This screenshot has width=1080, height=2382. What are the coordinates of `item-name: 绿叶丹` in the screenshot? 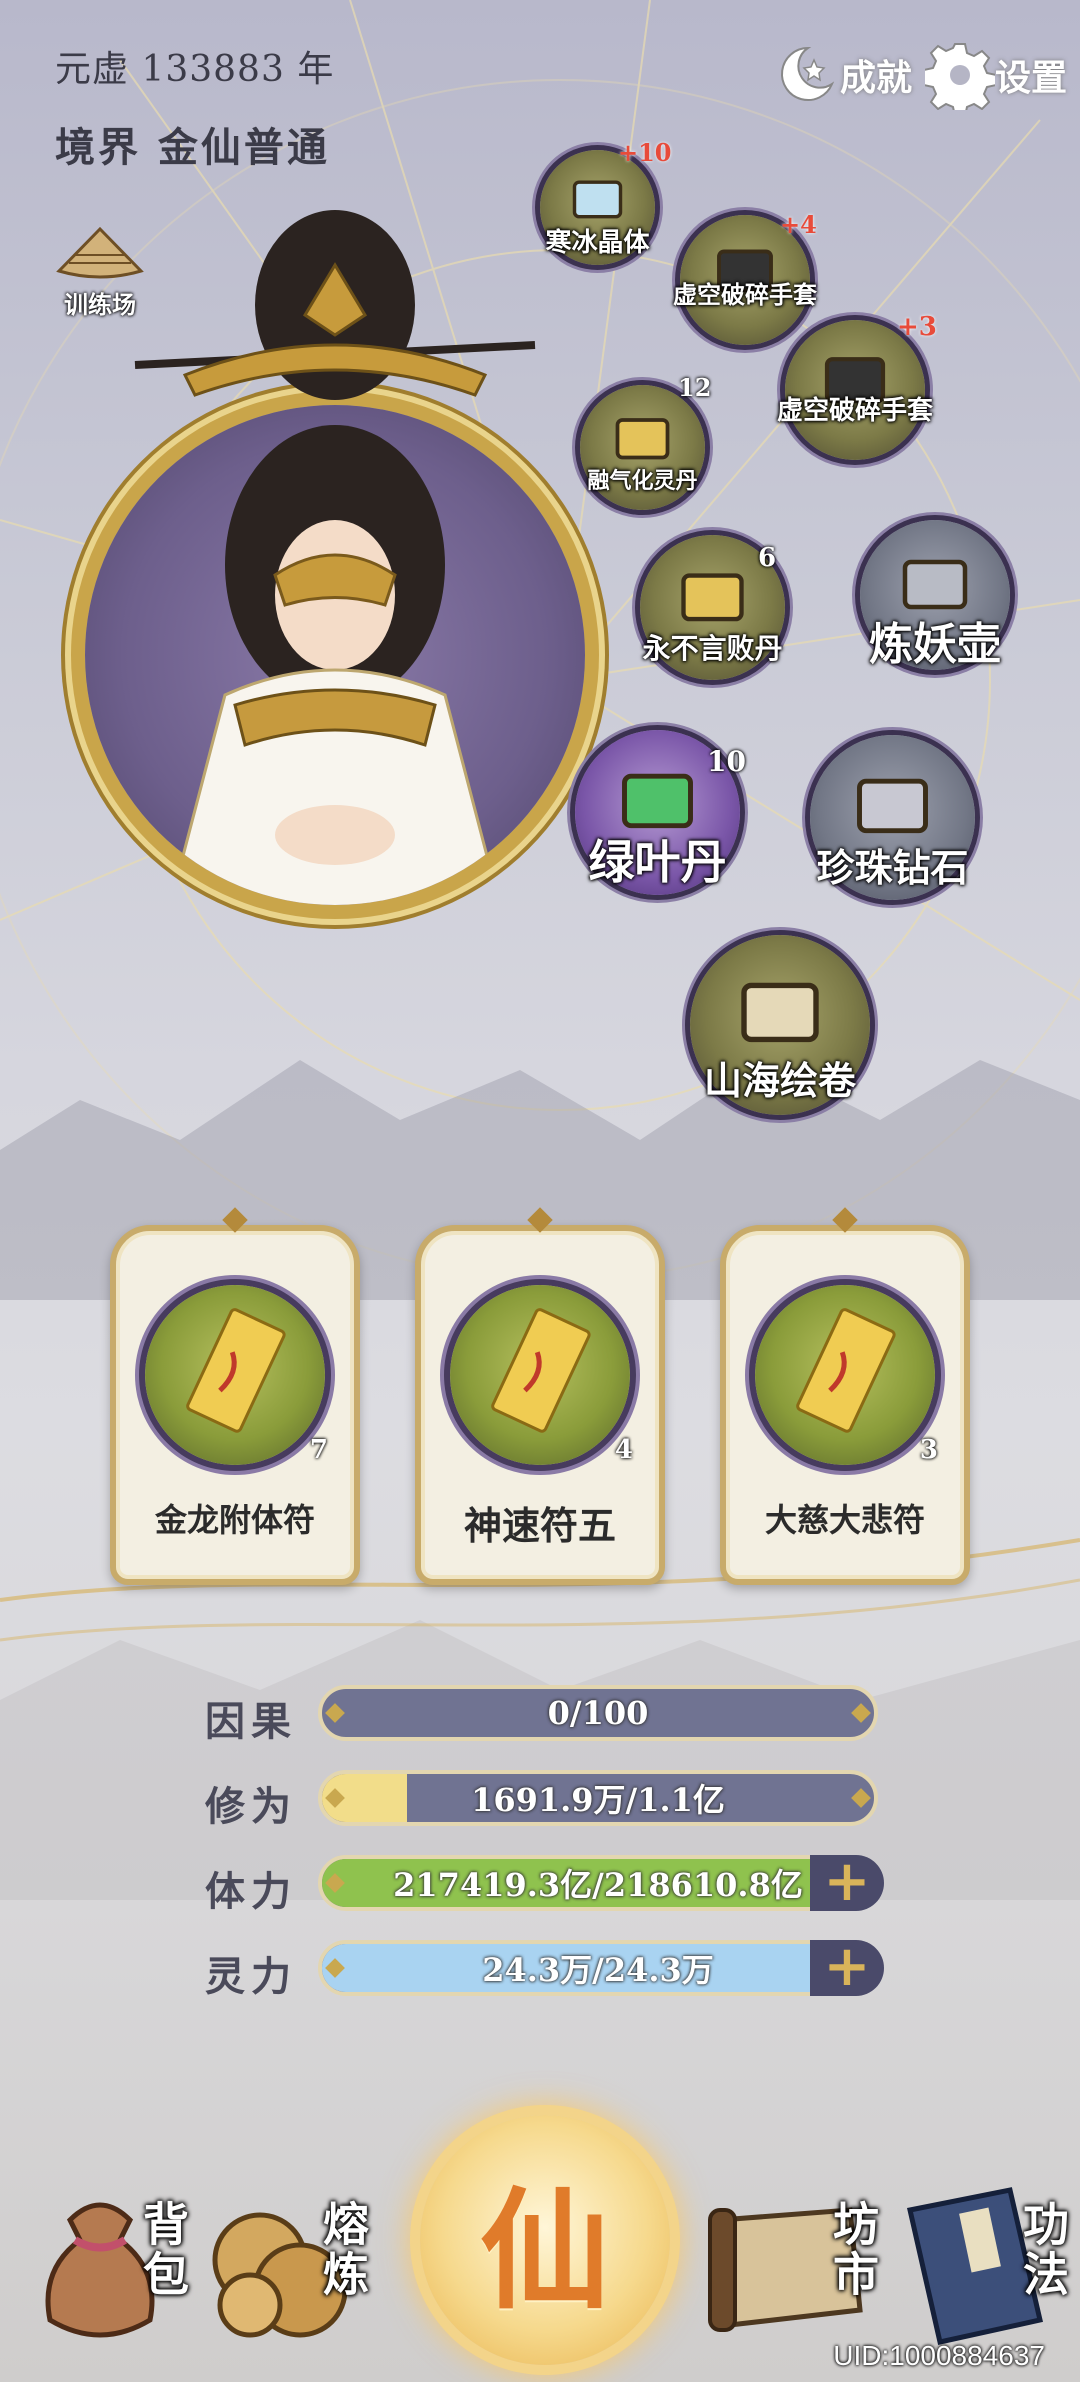 It's located at (657, 862).